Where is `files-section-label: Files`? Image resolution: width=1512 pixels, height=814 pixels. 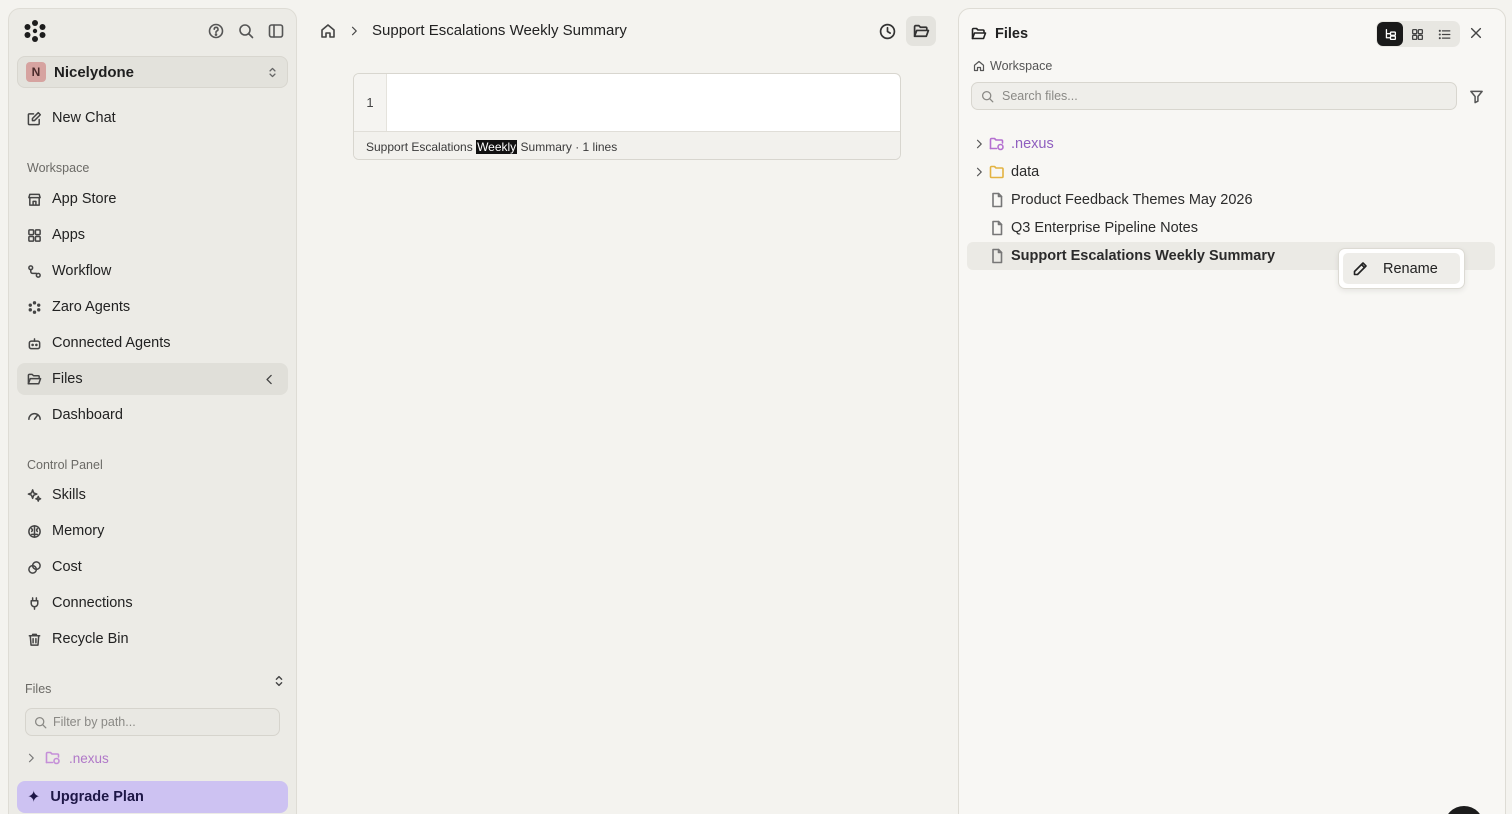 files-section-label: Files is located at coordinates (38, 689).